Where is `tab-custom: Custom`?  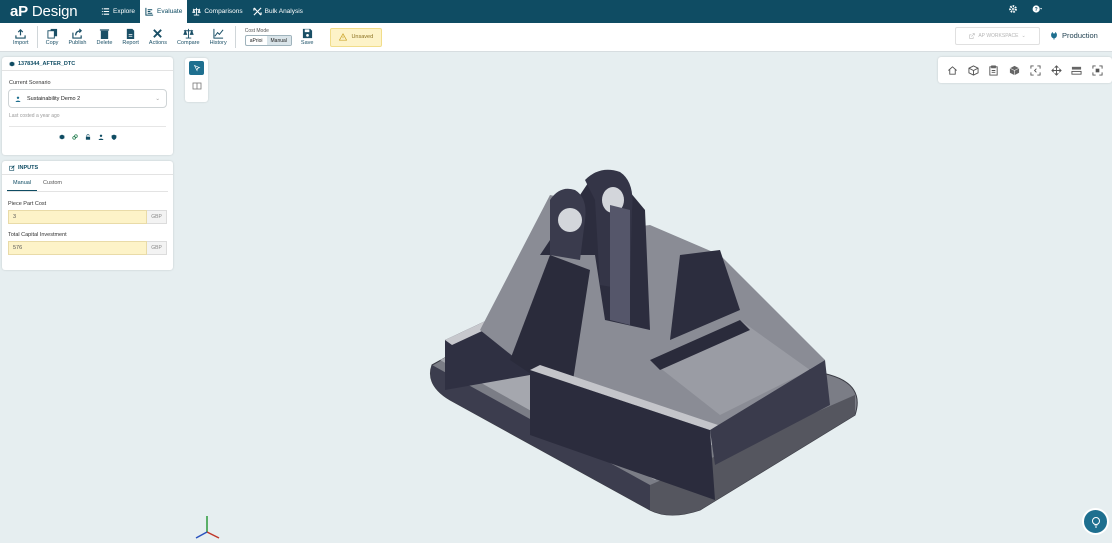
tab-custom: Custom is located at coordinates (52, 185).